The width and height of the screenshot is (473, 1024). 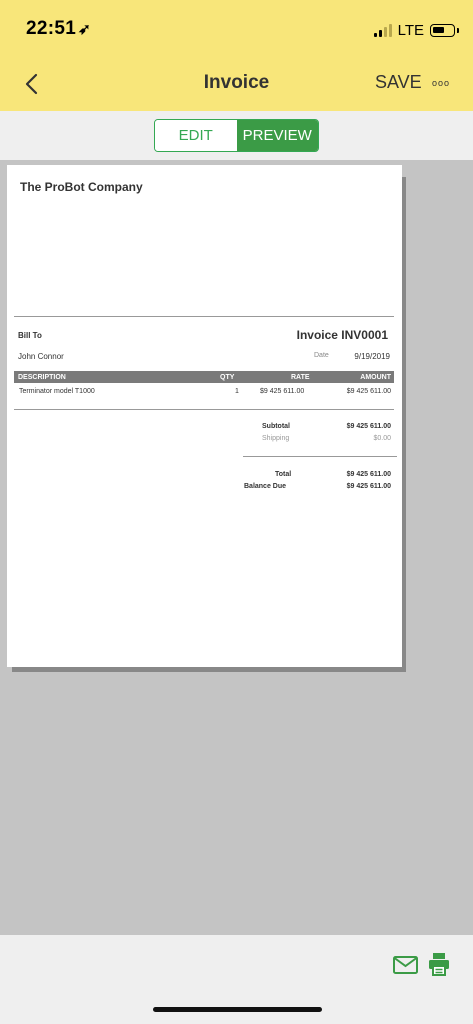 I want to click on client-name: John Connor, so click(x=41, y=356).